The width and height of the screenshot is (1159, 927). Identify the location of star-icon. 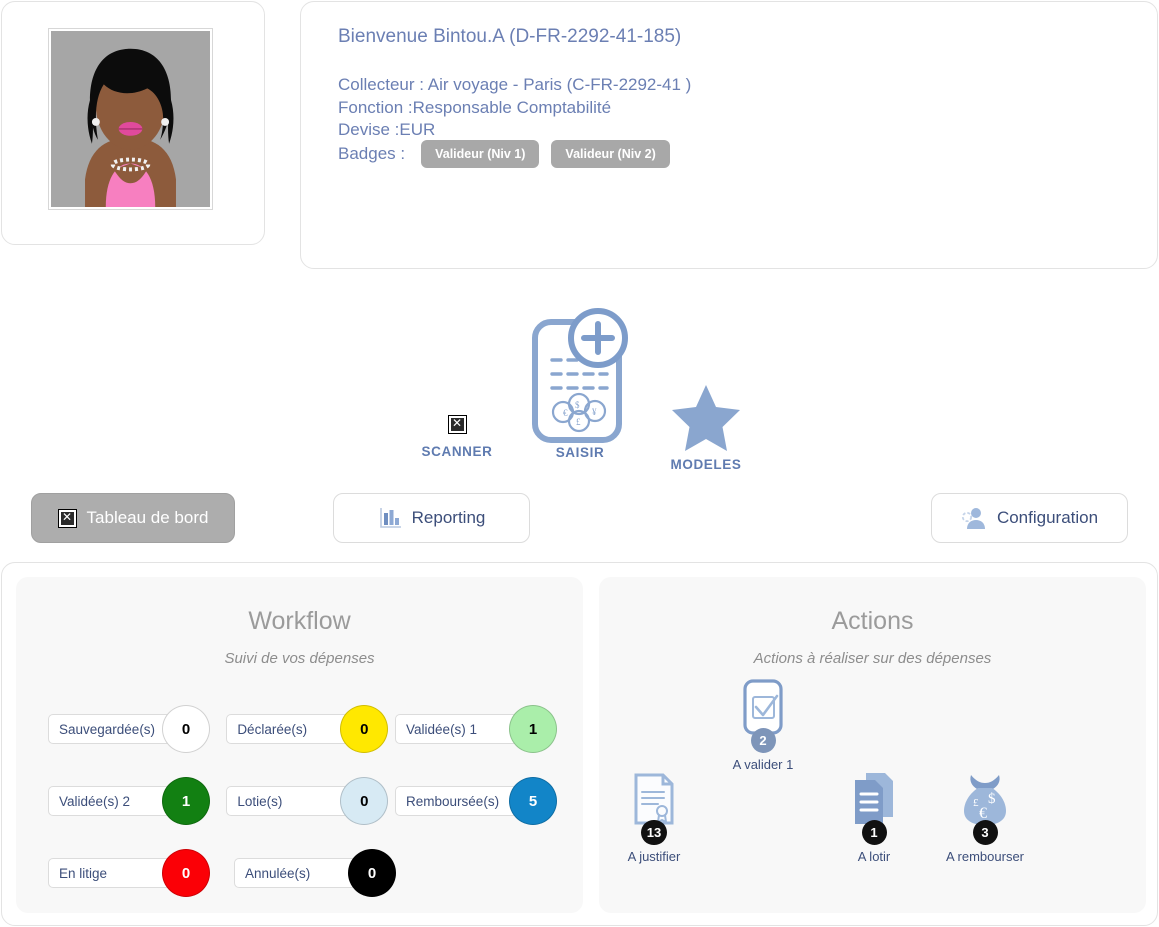
(706, 418).